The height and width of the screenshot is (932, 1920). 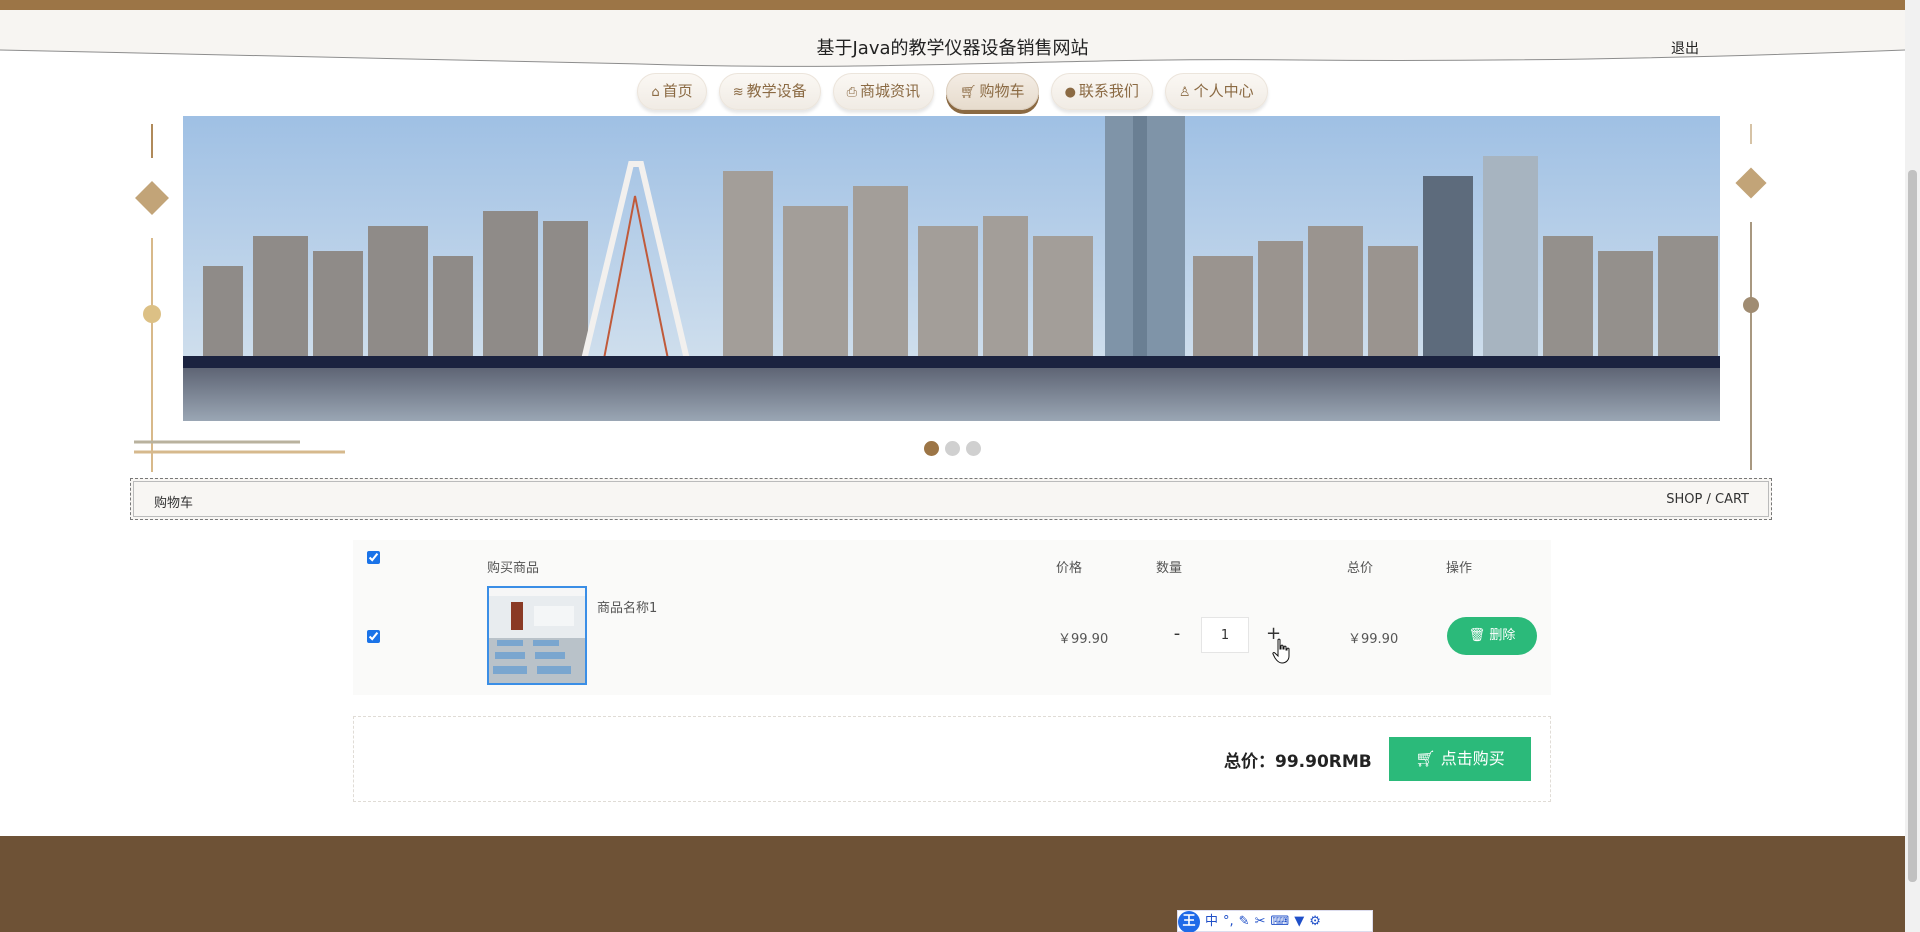 I want to click on nav-home: ⌂ 首页, so click(x=672, y=91).